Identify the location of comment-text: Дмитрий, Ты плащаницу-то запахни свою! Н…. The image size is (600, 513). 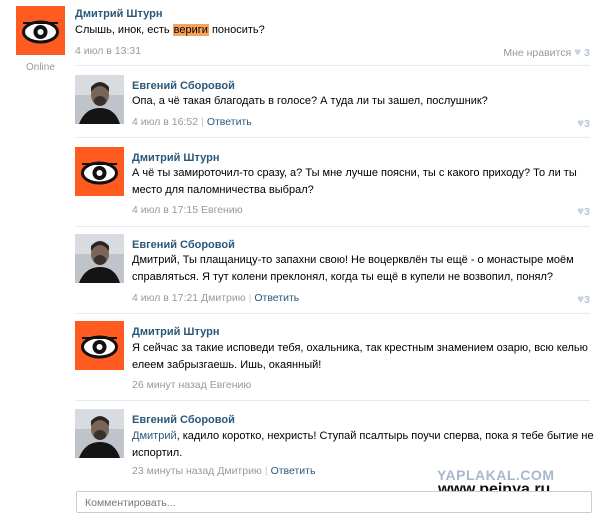
(353, 260).